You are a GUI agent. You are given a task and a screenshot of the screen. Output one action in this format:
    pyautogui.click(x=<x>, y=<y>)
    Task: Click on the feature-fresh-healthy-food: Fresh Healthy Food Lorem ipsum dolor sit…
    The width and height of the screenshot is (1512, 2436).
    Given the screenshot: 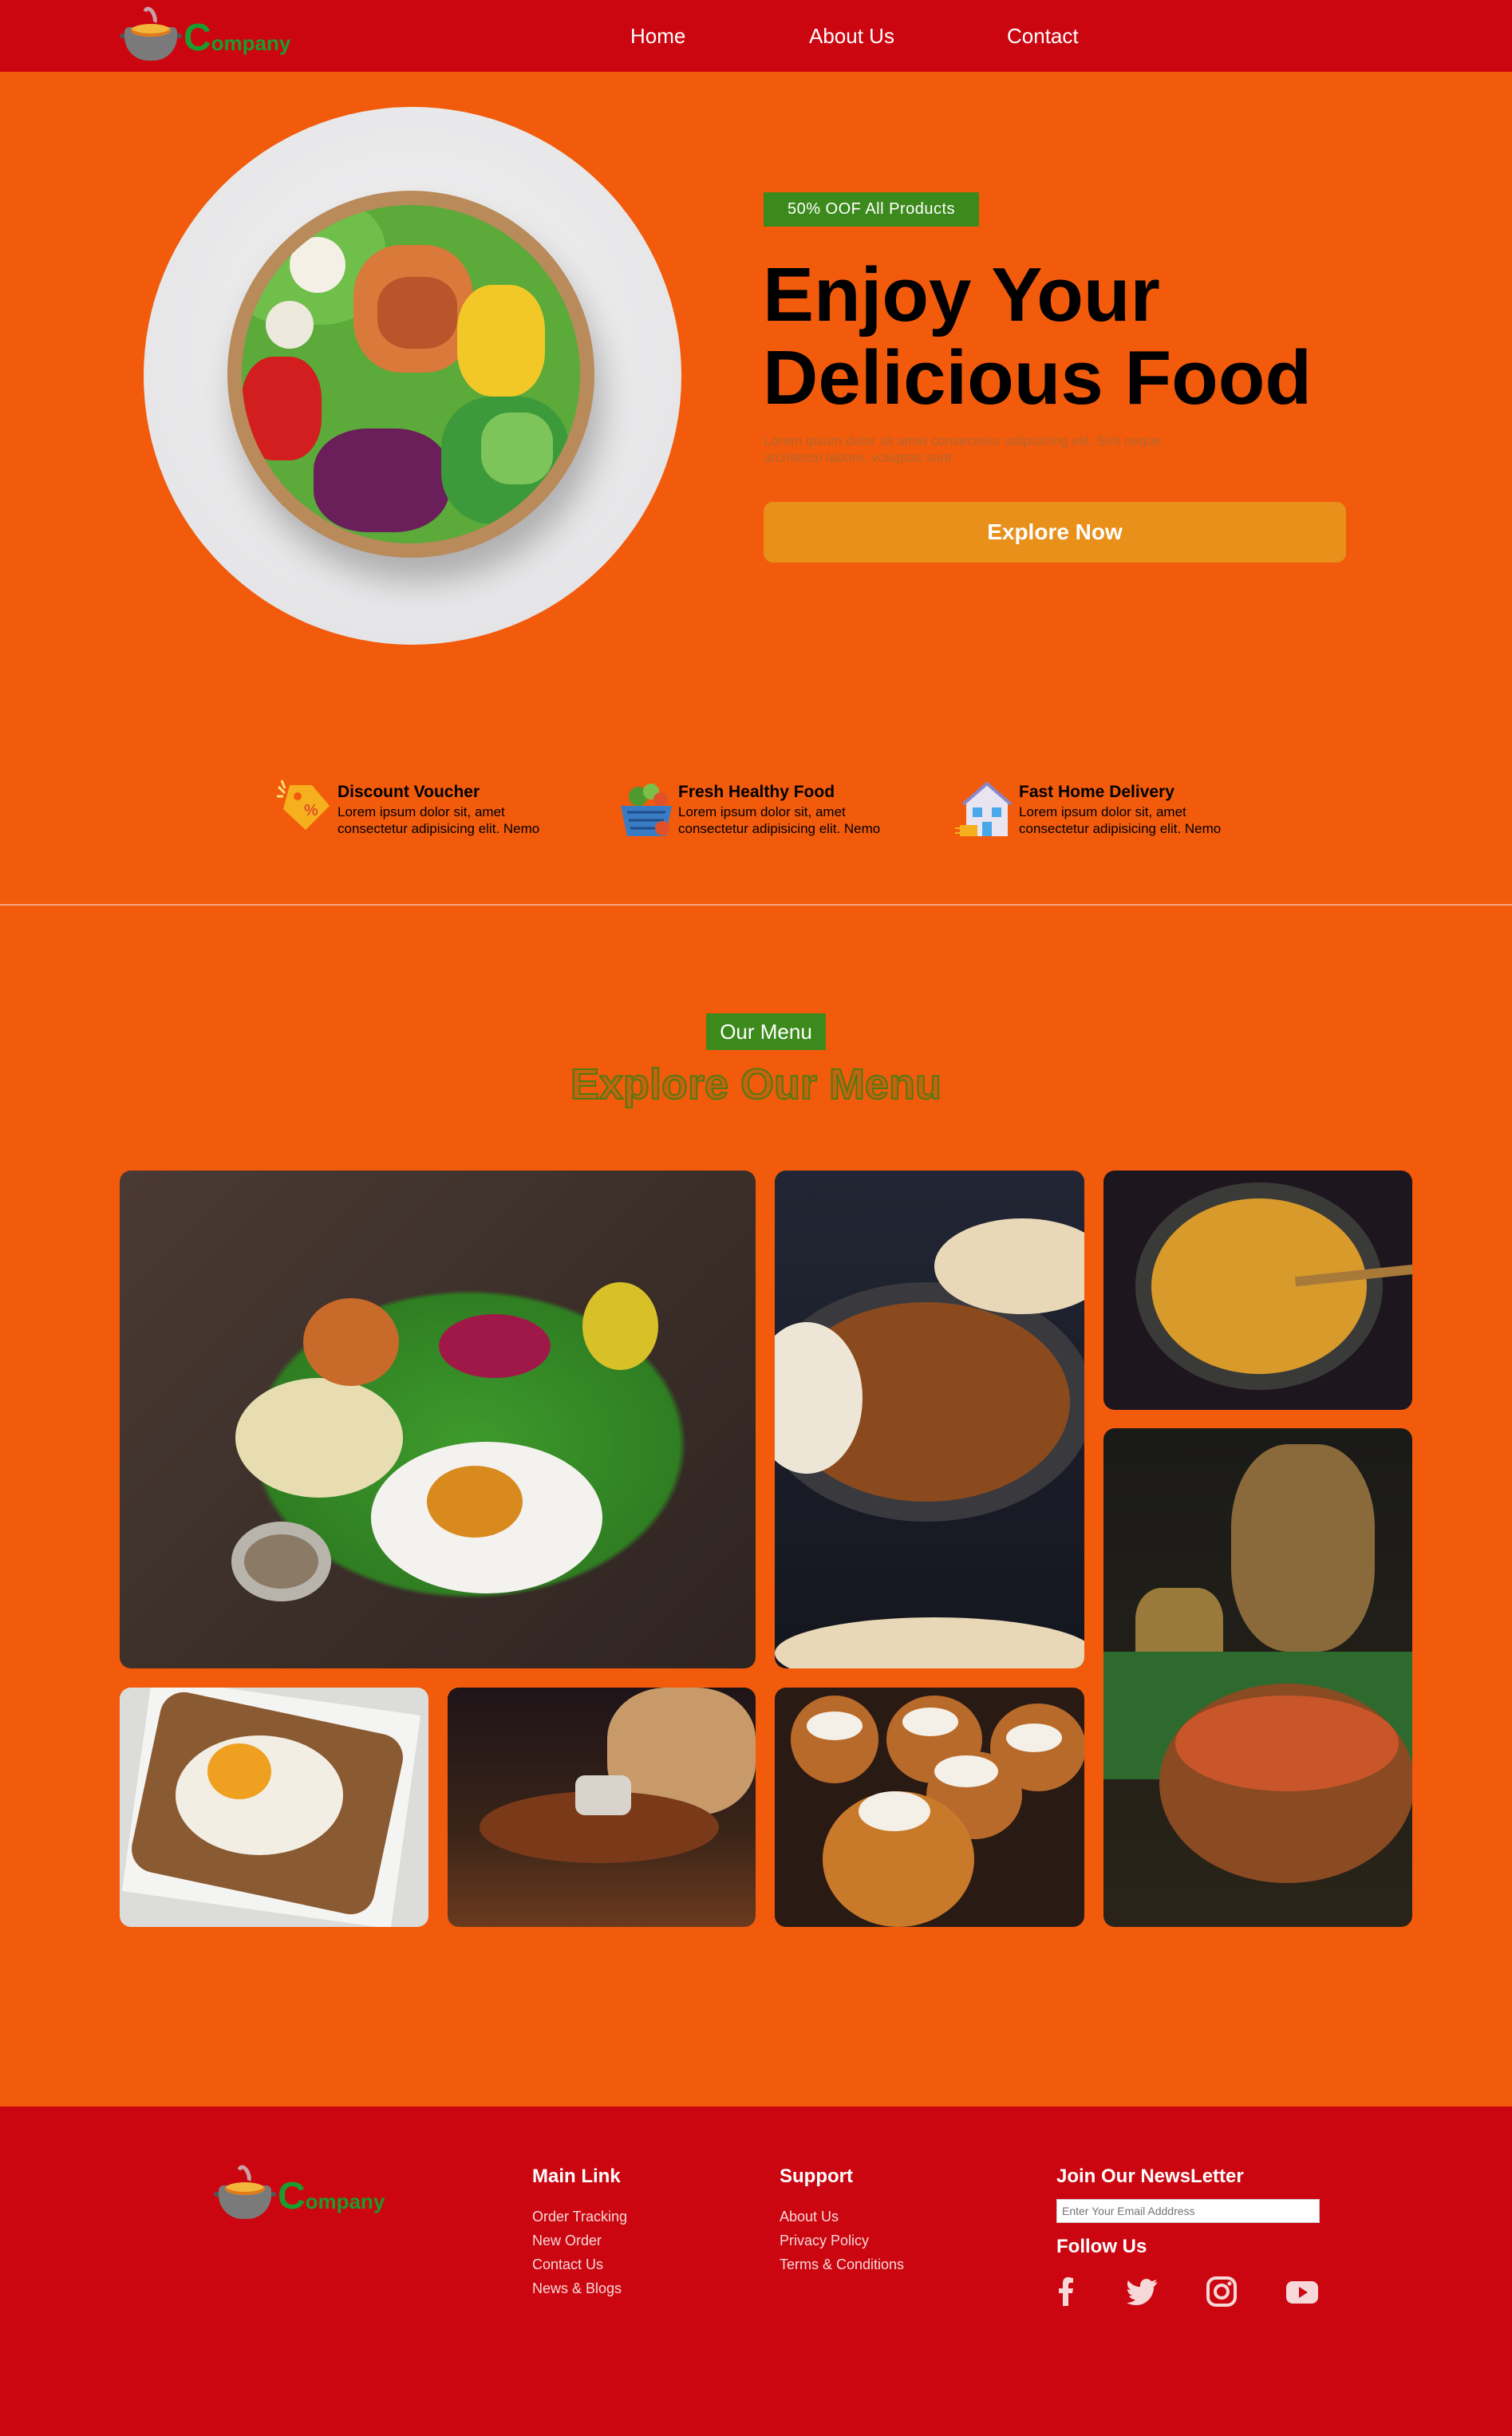 What is the action you would take?
    pyautogui.click(x=766, y=811)
    